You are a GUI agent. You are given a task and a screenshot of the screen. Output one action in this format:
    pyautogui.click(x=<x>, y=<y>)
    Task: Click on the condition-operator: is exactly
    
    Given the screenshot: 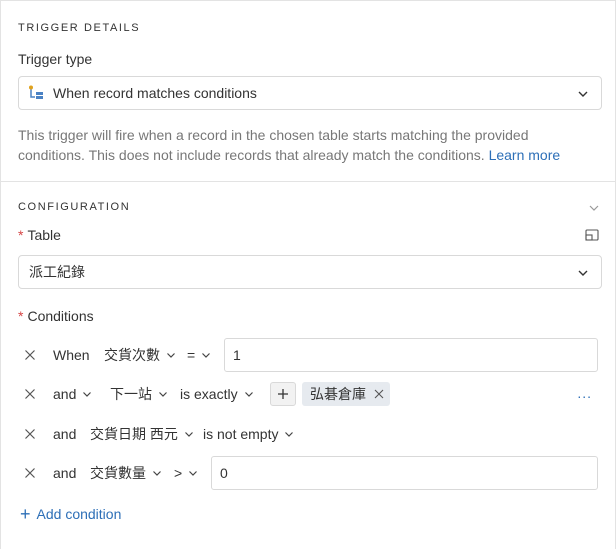 What is the action you would take?
    pyautogui.click(x=209, y=394)
    